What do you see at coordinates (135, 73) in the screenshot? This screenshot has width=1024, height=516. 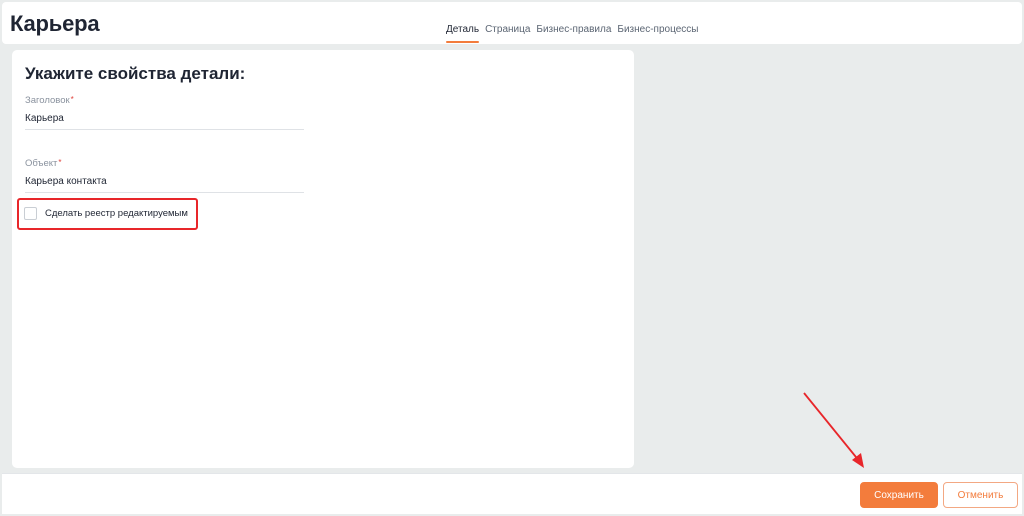 I see `panel-title: Укажите свойства детали:` at bounding box center [135, 73].